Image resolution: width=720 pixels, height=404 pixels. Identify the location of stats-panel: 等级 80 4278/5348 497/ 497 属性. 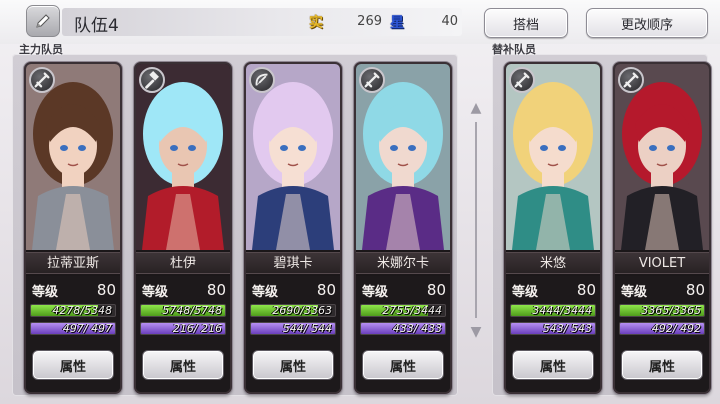
(73, 334).